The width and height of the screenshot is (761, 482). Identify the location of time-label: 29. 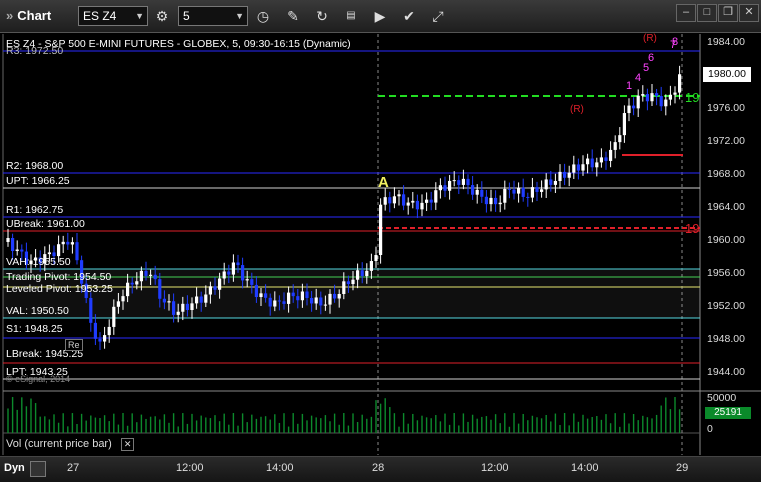
(682, 468).